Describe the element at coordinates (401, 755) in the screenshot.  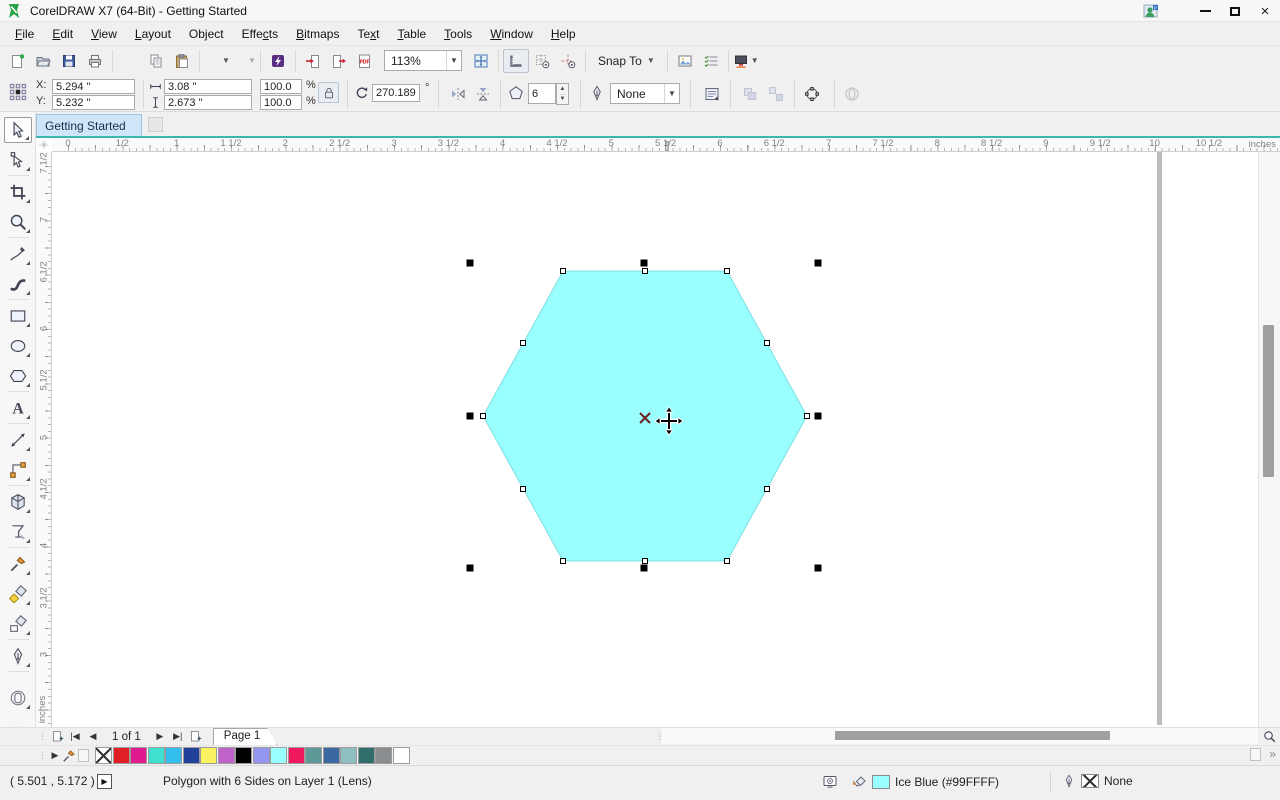
I see `color-swatch-ffffff` at that location.